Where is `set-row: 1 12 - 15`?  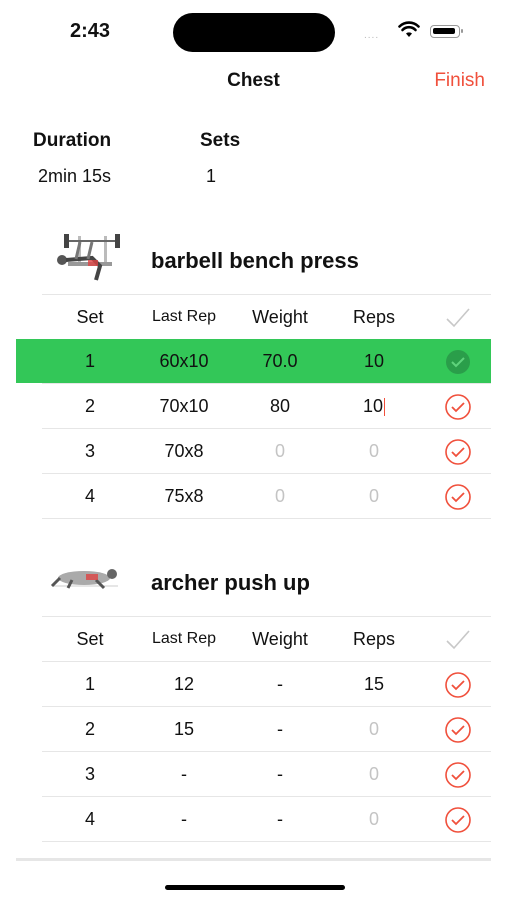 set-row: 1 12 - 15 is located at coordinates (266, 683).